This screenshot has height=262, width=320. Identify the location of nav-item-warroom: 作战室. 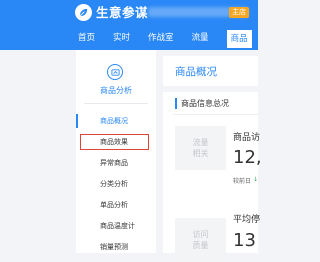
(161, 38).